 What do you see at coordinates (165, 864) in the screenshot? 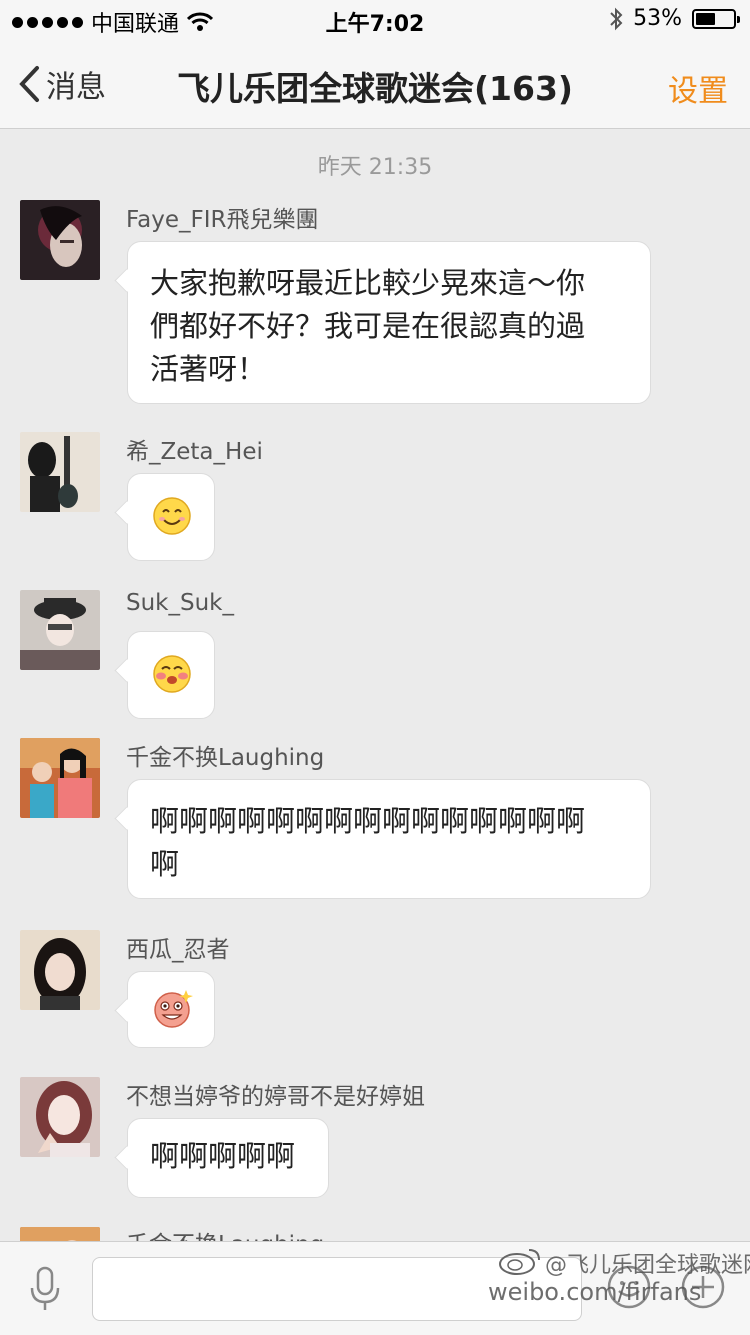
I see `message-text-line: 啊` at bounding box center [165, 864].